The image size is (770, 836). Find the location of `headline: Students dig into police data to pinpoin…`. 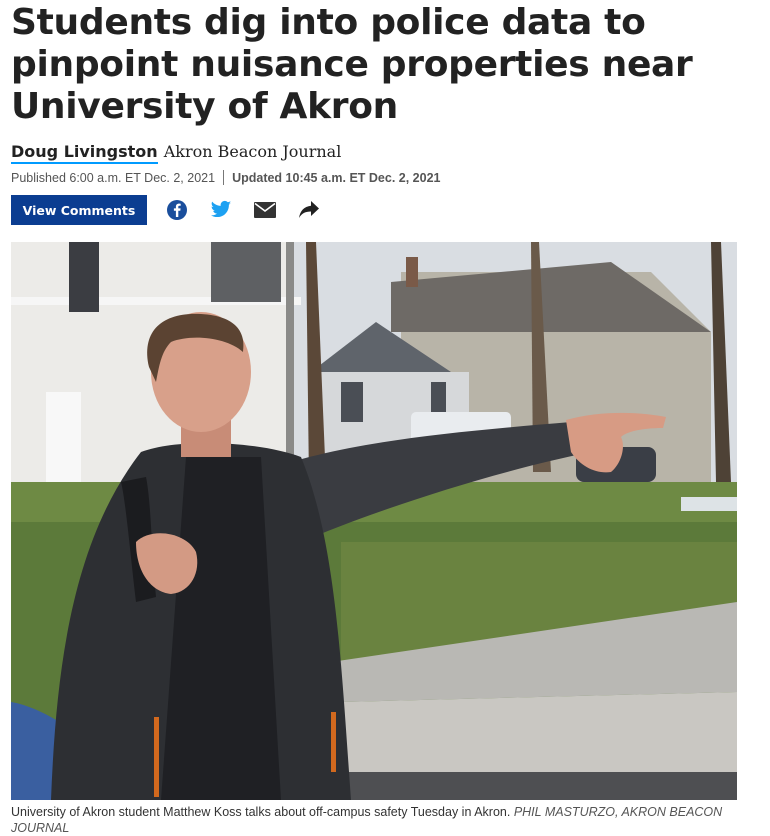

headline: Students dig into police data to pinpoin… is located at coordinates (386, 65).